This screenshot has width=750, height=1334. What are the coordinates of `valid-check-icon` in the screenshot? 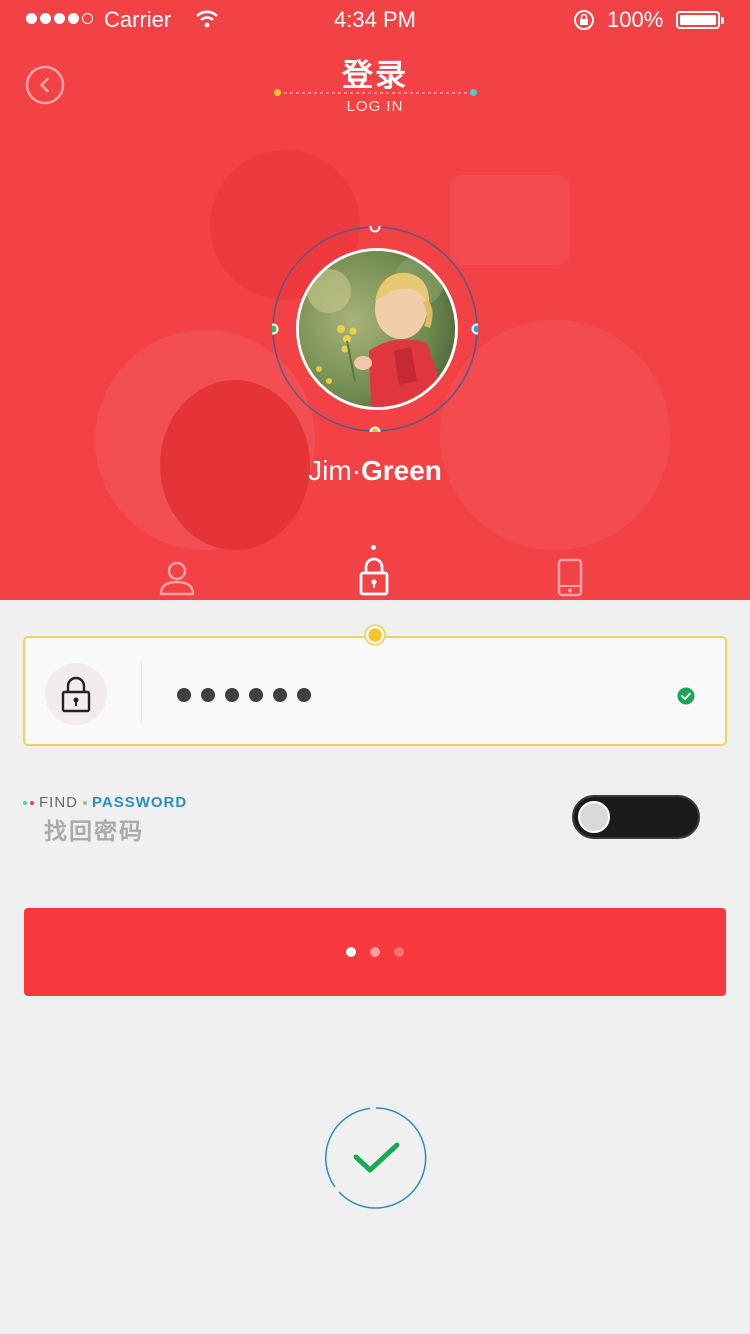 It's located at (686, 696).